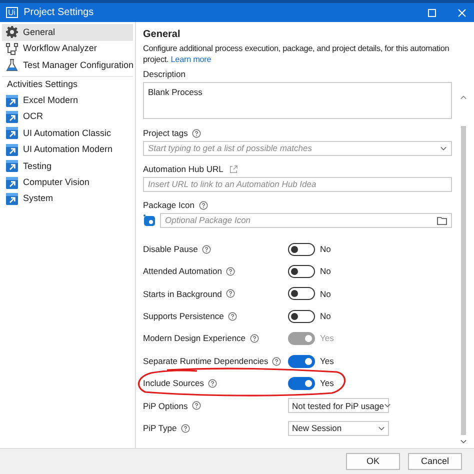 This screenshot has height=474, width=474. I want to click on sidebar-item: Computer Vision, so click(67, 182).